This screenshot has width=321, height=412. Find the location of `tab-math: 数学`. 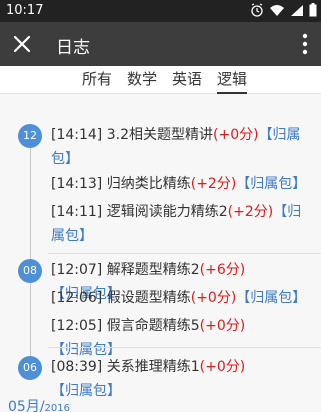

tab-math: 数学 is located at coordinates (142, 81).